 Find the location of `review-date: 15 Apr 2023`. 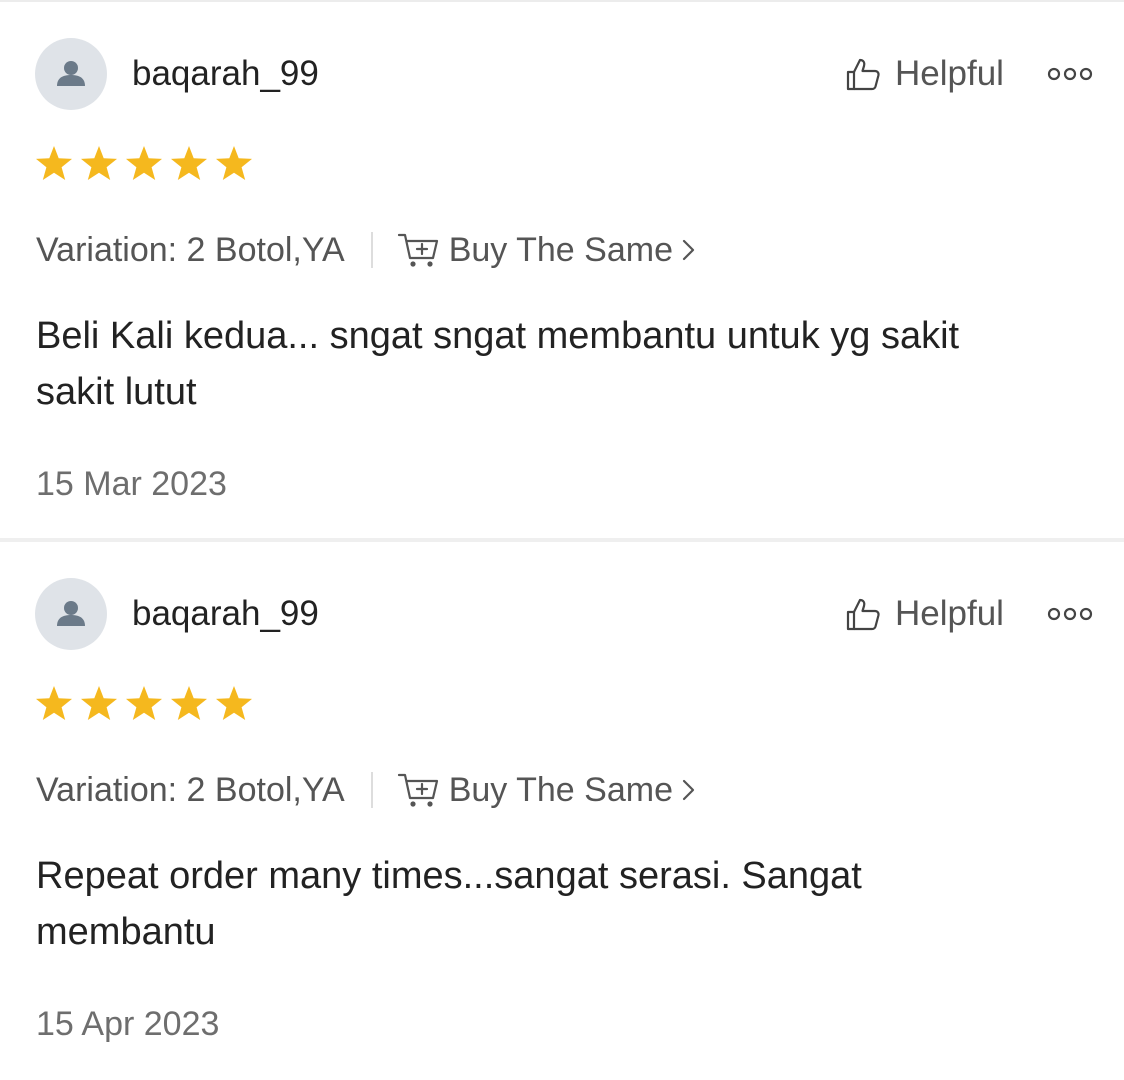

review-date: 15 Apr 2023 is located at coordinates (128, 1024).